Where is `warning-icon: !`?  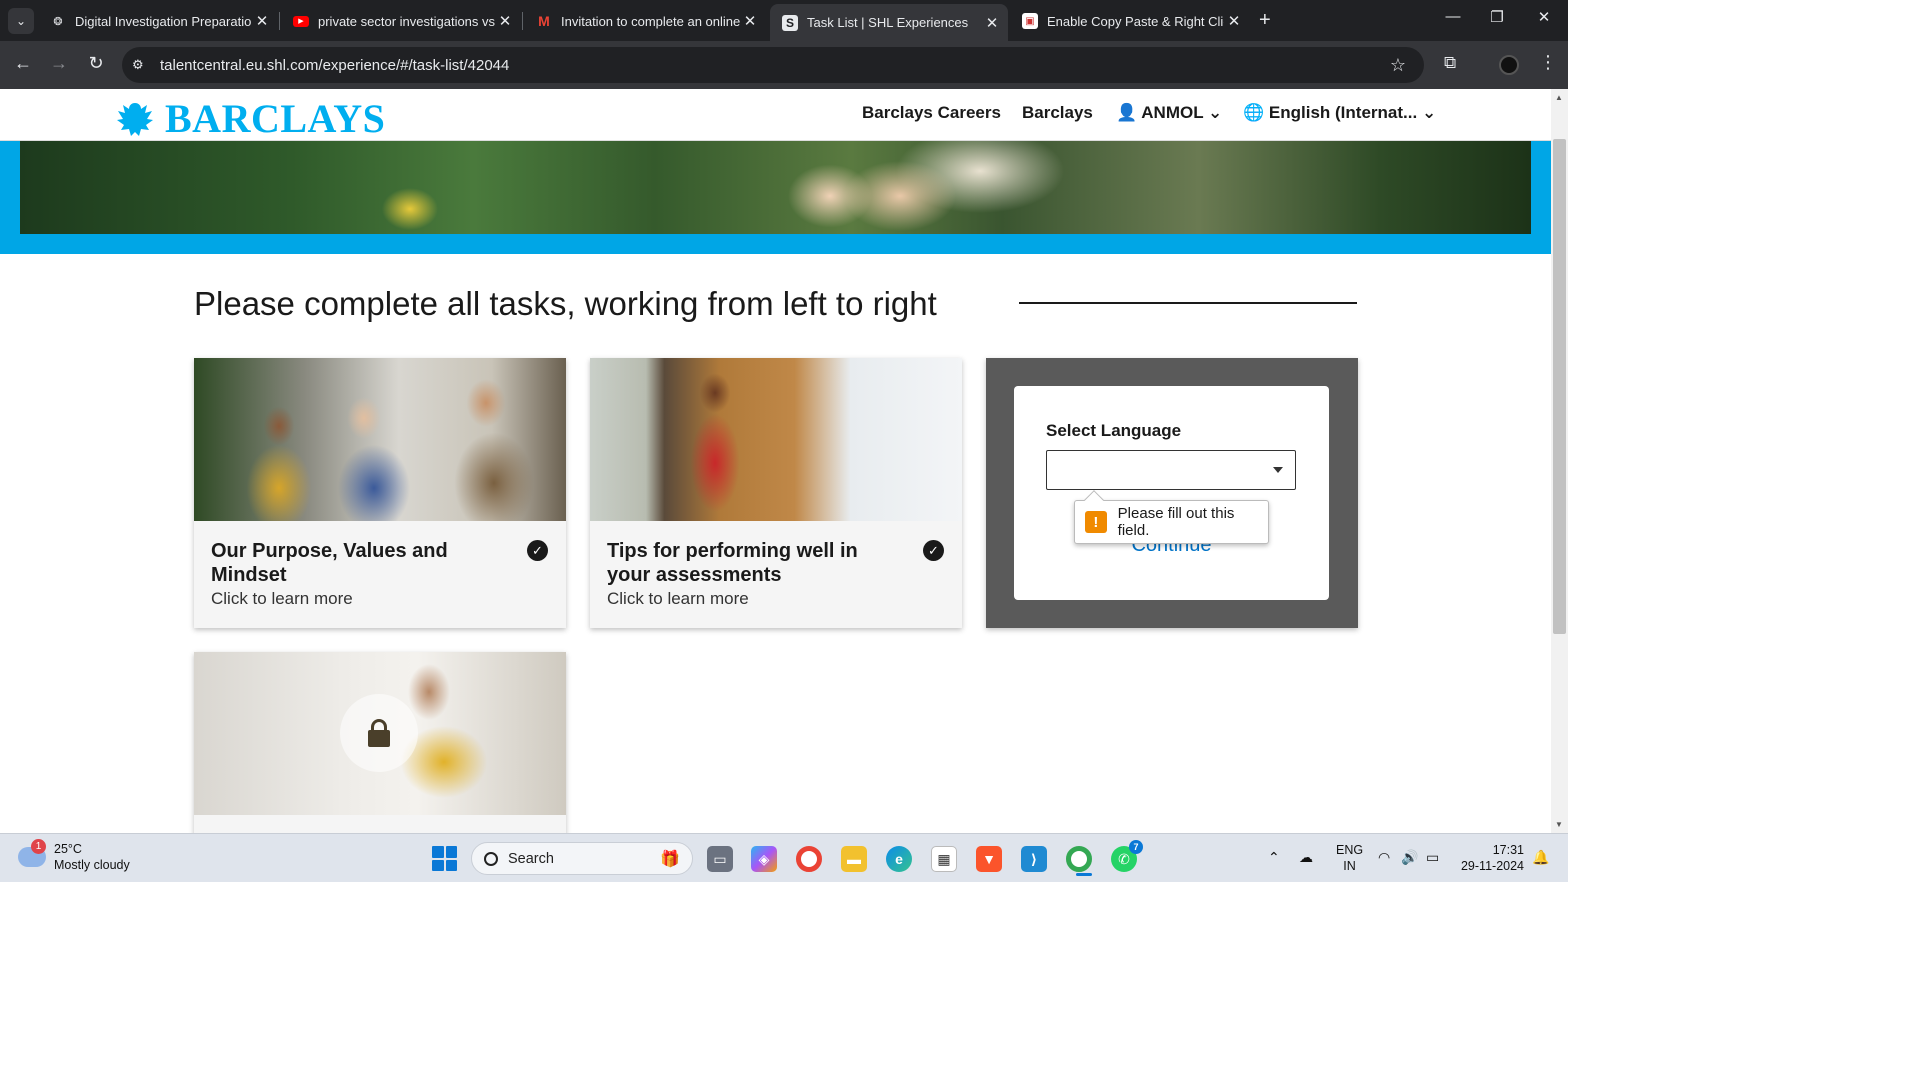 warning-icon: ! is located at coordinates (1096, 522).